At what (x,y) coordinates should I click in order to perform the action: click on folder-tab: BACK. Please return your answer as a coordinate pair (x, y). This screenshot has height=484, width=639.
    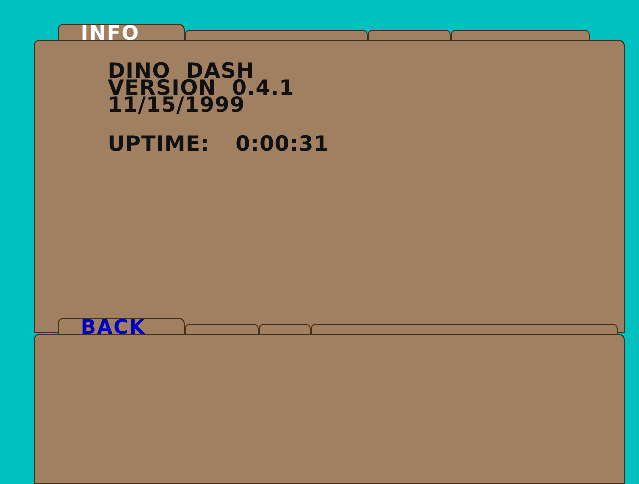
    Looking at the image, I should click on (121, 326).